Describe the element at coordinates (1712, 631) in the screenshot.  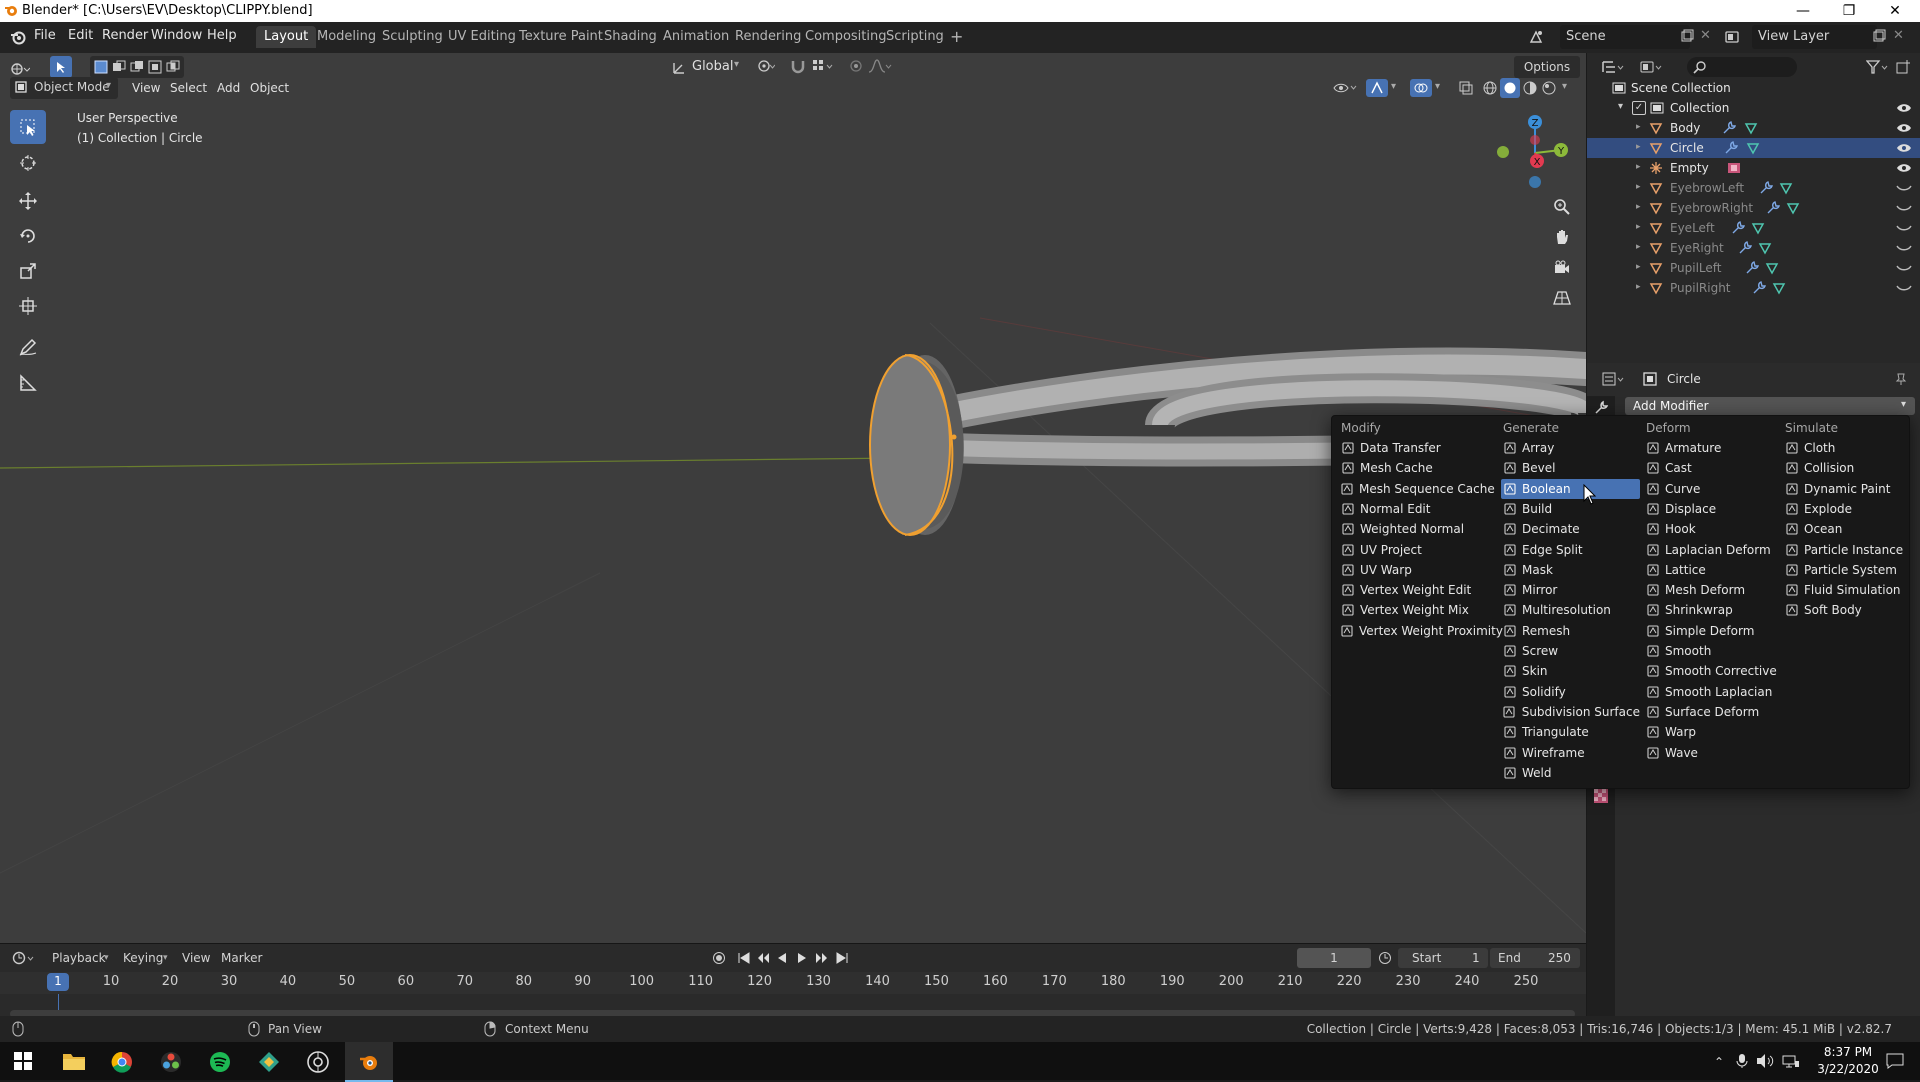
I see `modifier-simple-deform: Simple Deform` at that location.